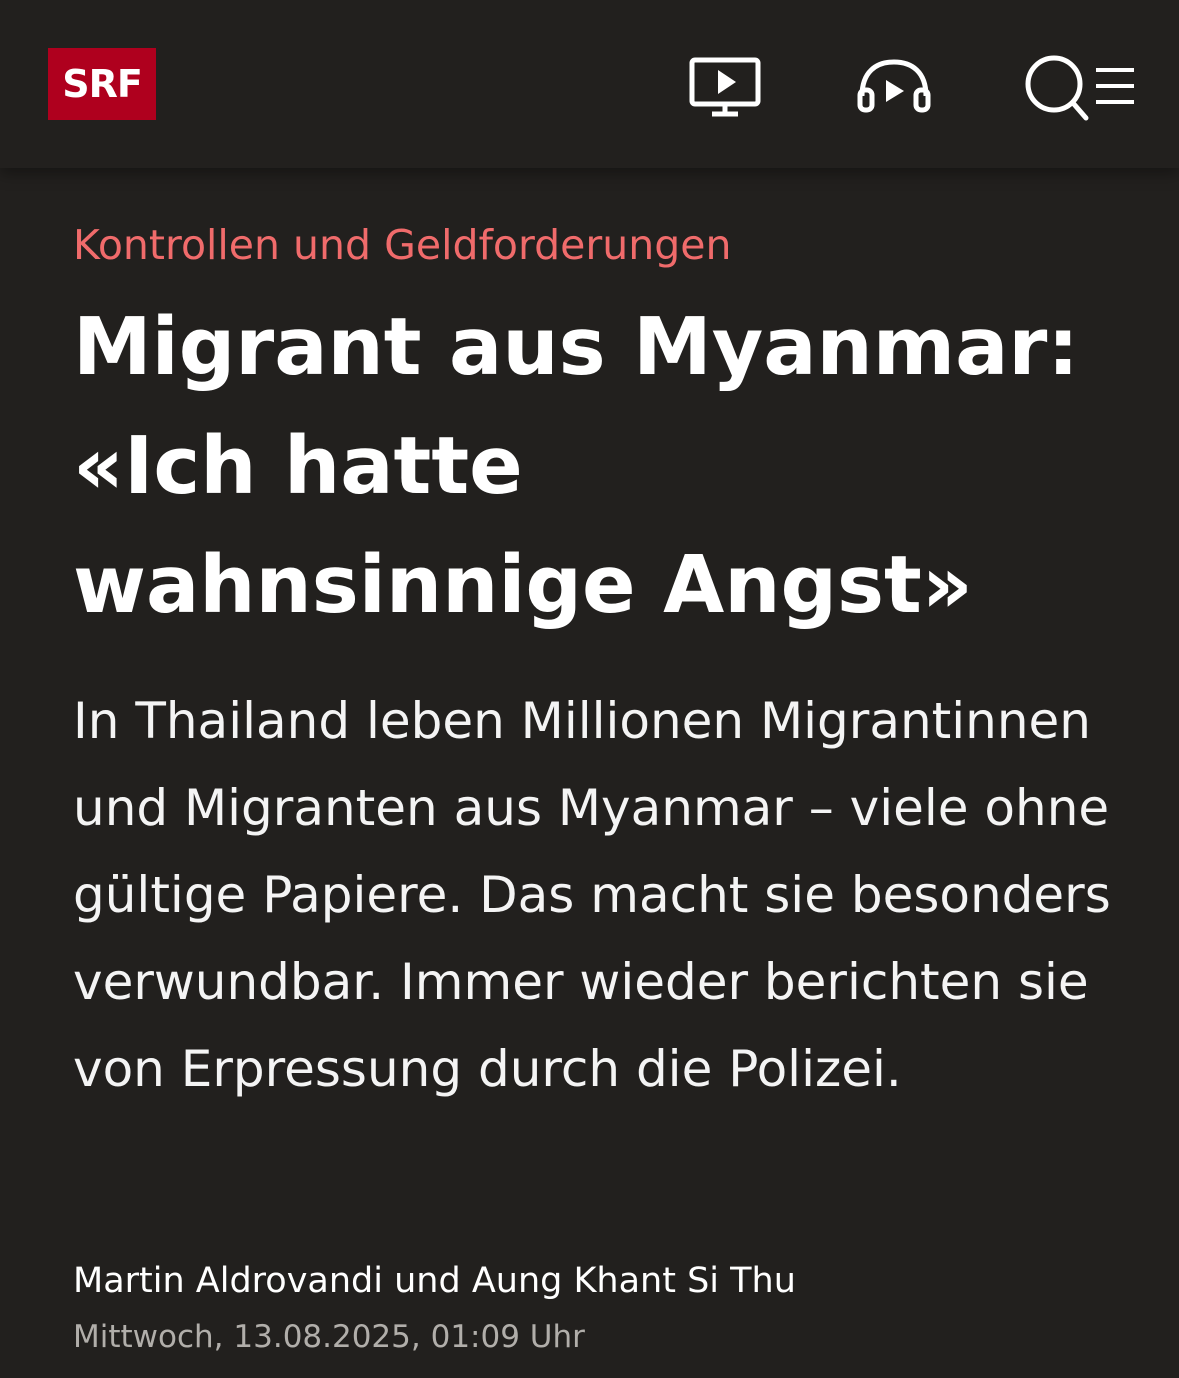 The image size is (1179, 1378). I want to click on audio-headphones-icon, so click(894, 86).